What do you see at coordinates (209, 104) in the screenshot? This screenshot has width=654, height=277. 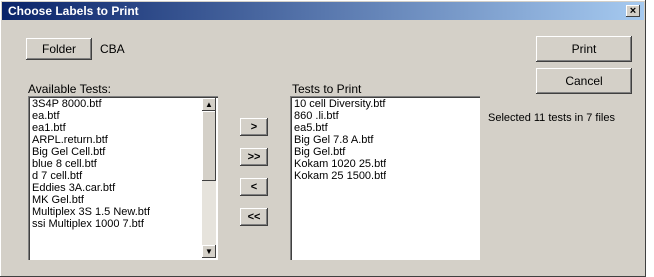 I see `scroll-up-arrow-icon: ▲` at bounding box center [209, 104].